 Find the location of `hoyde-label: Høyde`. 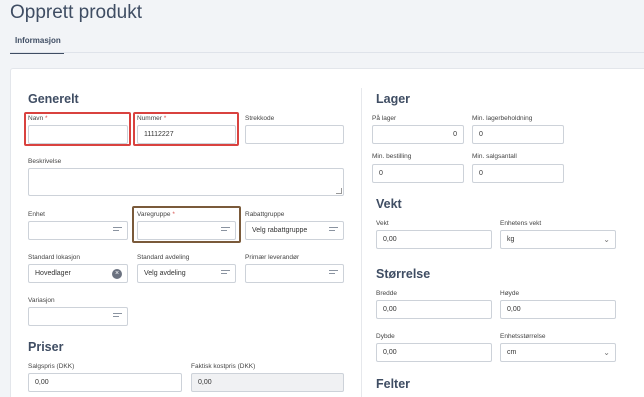

hoyde-label: Høyde is located at coordinates (510, 293).